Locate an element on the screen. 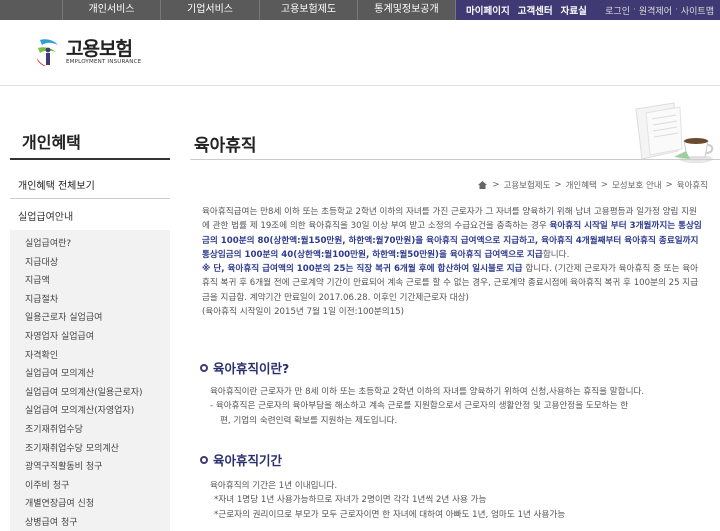 The height and width of the screenshot is (531, 720). breadcrumb: > 고용보험제도 > 개인혜택 > 모성보호 안내 > 육아휴직 is located at coordinates (594, 185).